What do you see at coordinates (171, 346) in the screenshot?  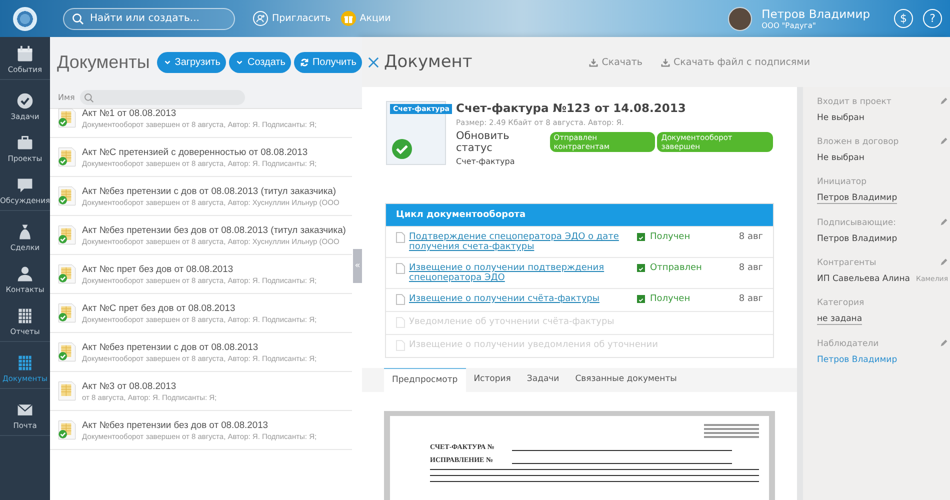 I see `document-title: Акт №без претензии с дов от 08.08.2013` at bounding box center [171, 346].